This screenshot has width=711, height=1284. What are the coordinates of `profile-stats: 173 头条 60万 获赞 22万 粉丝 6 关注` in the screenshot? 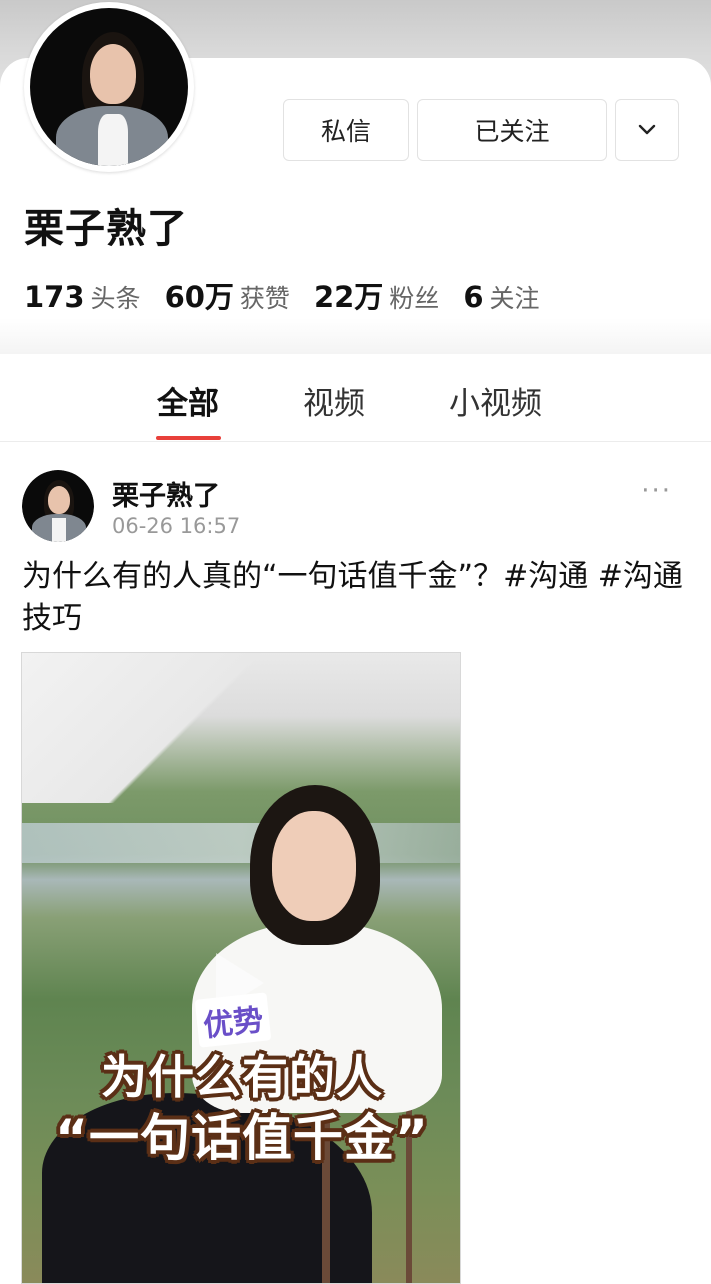 It's located at (294, 295).